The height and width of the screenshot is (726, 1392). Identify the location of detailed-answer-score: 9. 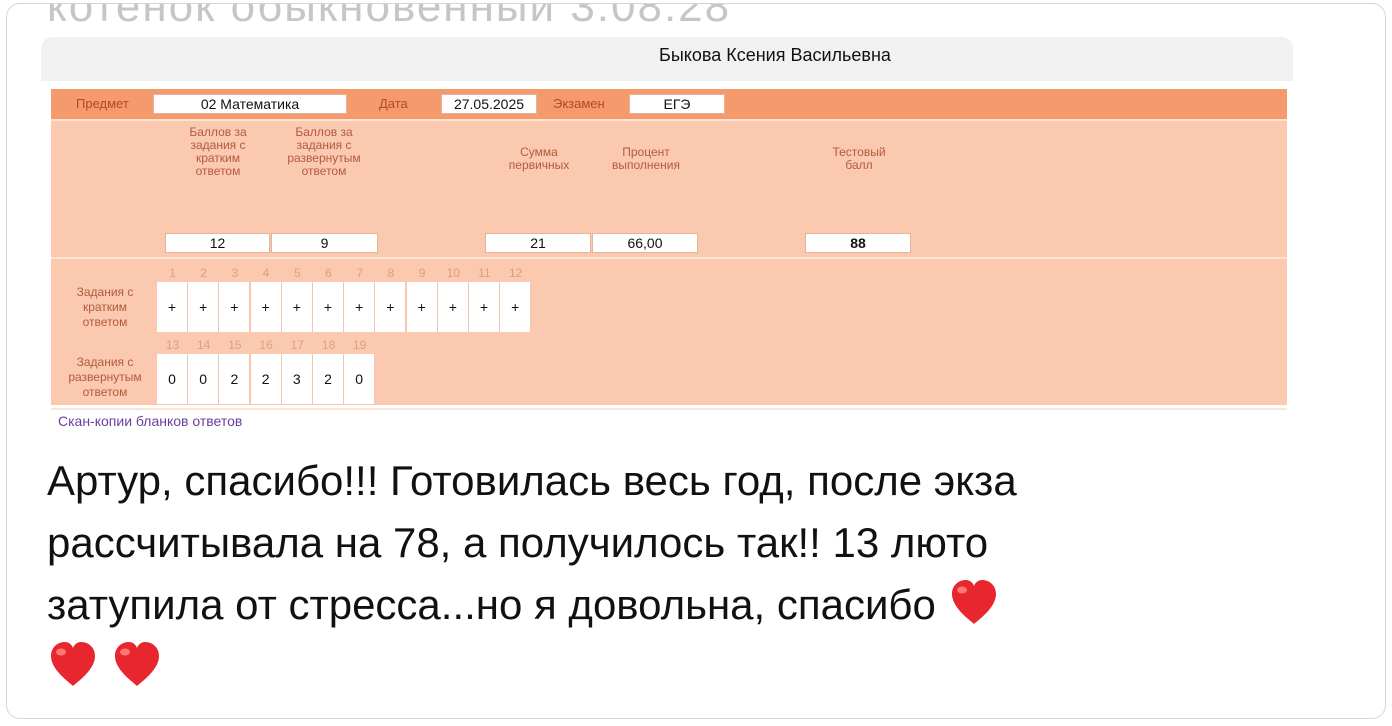
(324, 243).